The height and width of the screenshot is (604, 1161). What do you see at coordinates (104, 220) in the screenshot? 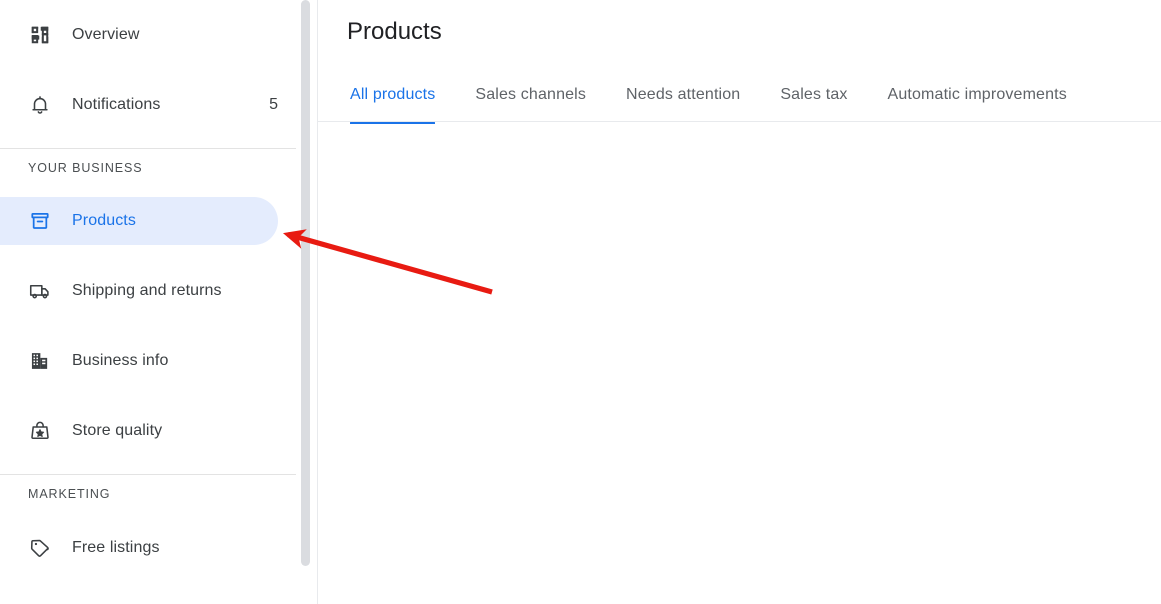
I see `sidebar-item-label: Products` at bounding box center [104, 220].